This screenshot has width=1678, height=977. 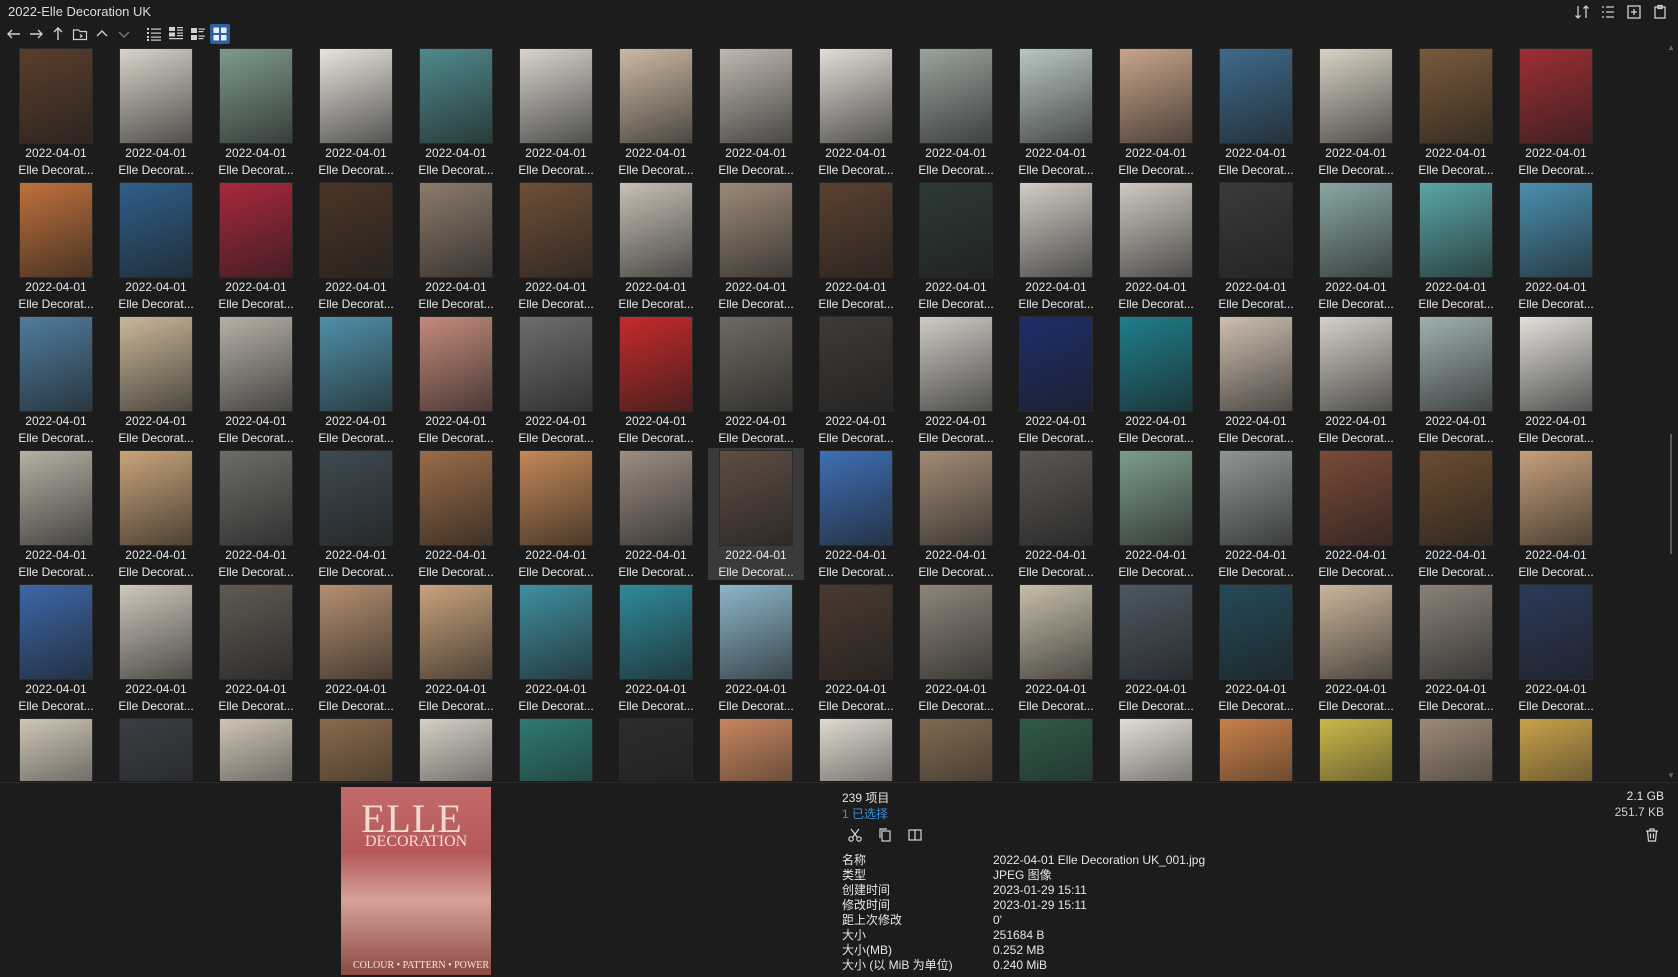 What do you see at coordinates (154, 34) in the screenshot?
I see `list-view-icon` at bounding box center [154, 34].